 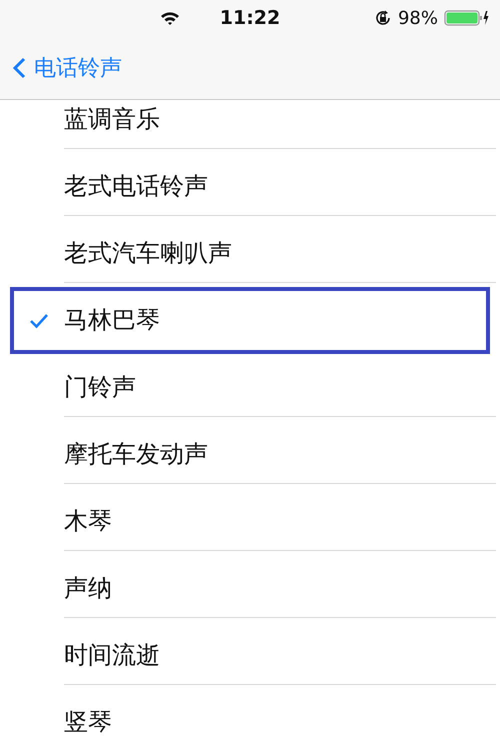 What do you see at coordinates (418, 18) in the screenshot?
I see `battery-percentage: 98%` at bounding box center [418, 18].